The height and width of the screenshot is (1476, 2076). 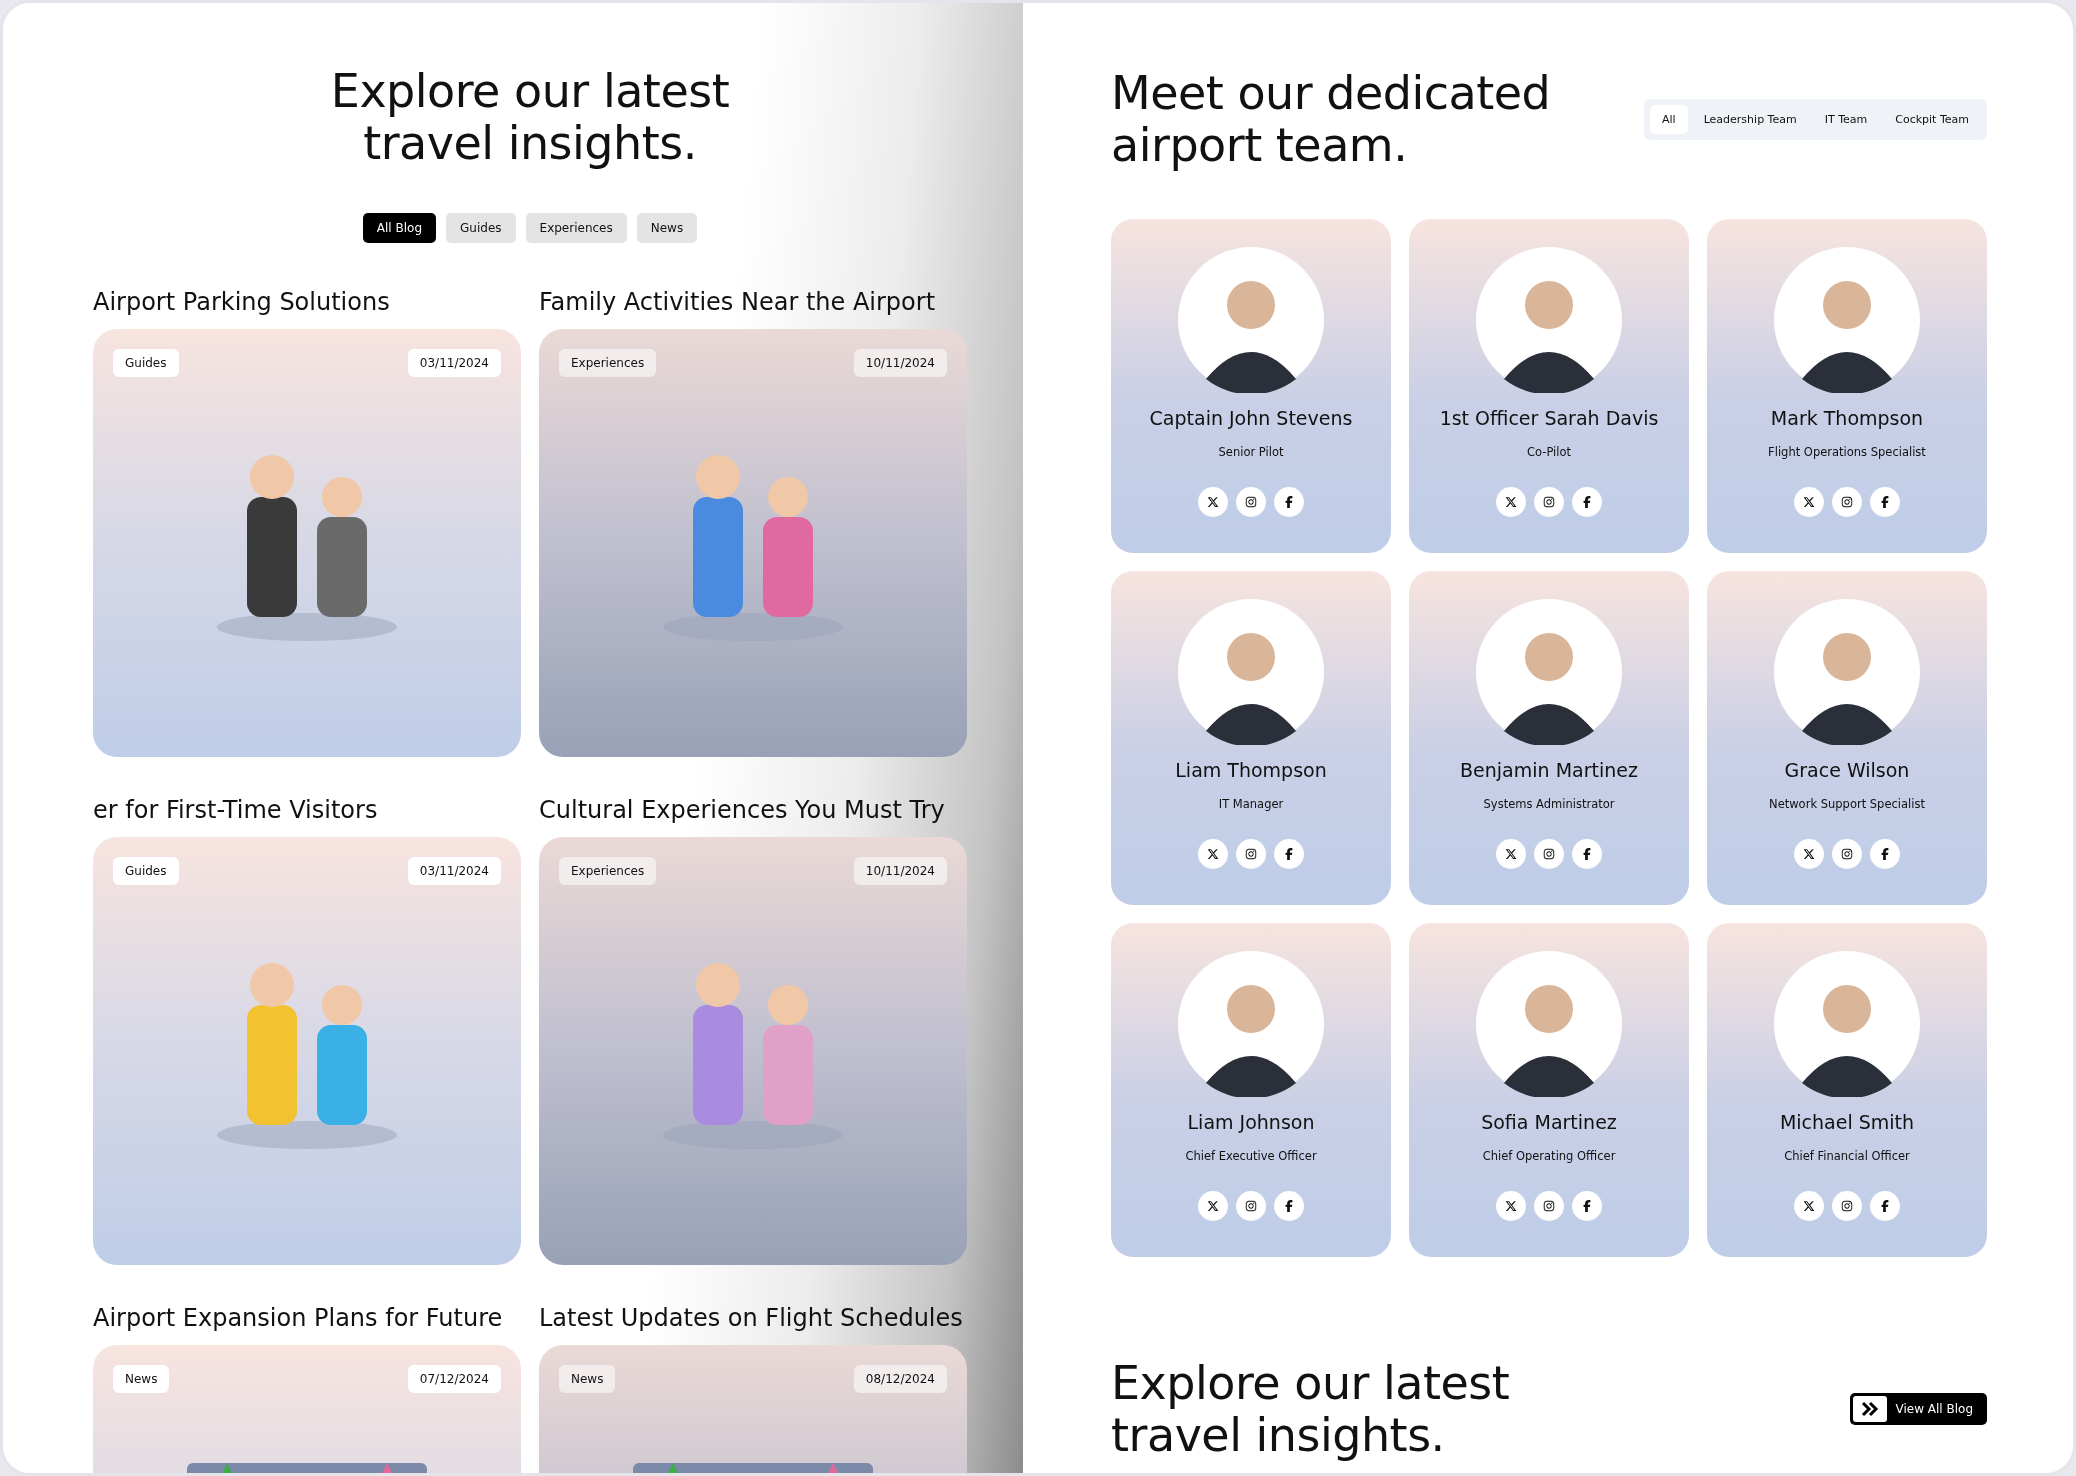 I want to click on member-role: Chief Executive Officer, so click(x=1251, y=1156).